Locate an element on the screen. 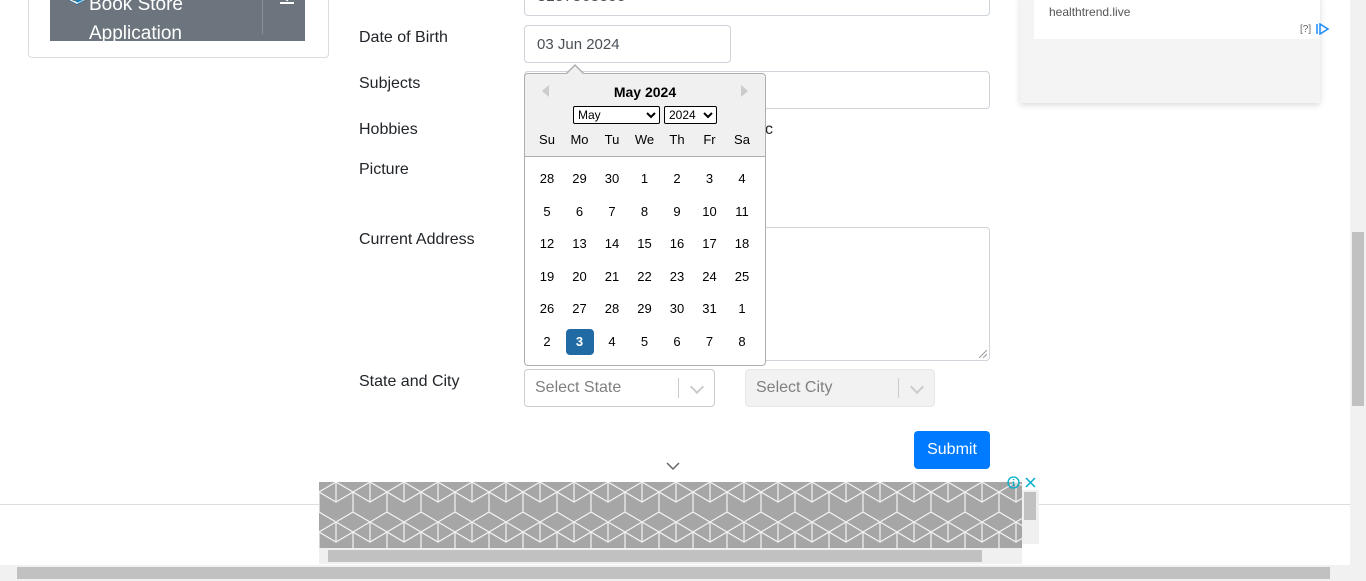 The height and width of the screenshot is (581, 1366). book-icon: 📚 is located at coordinates (76, 3).